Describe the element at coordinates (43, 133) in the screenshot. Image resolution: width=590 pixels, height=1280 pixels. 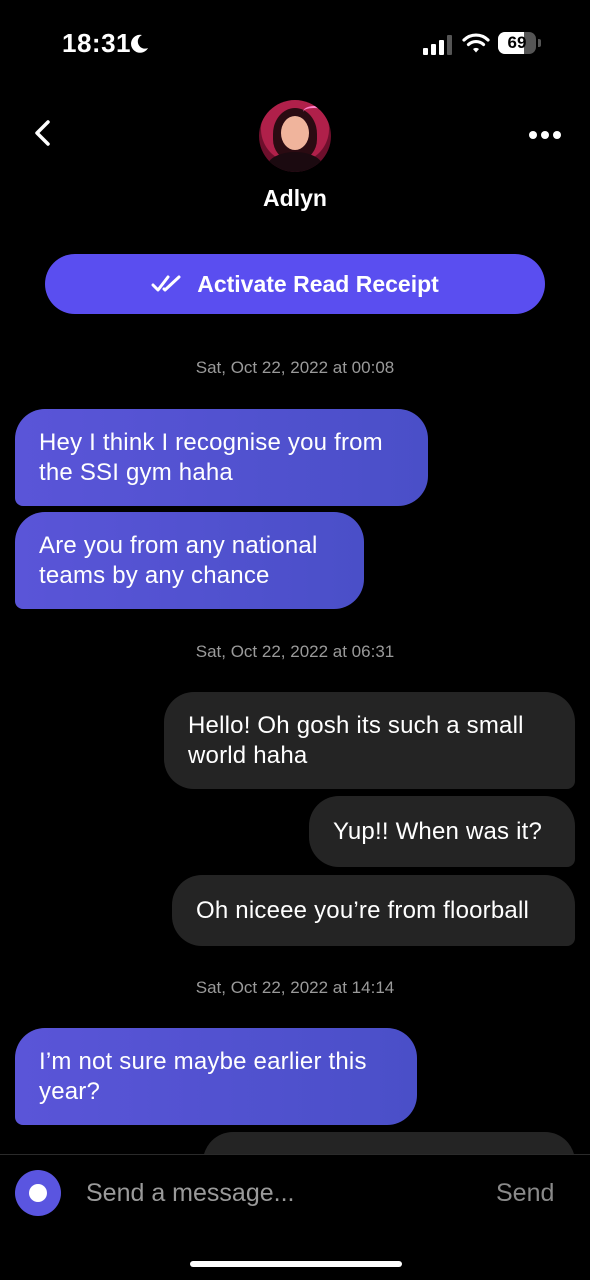
I see `back-button` at that location.